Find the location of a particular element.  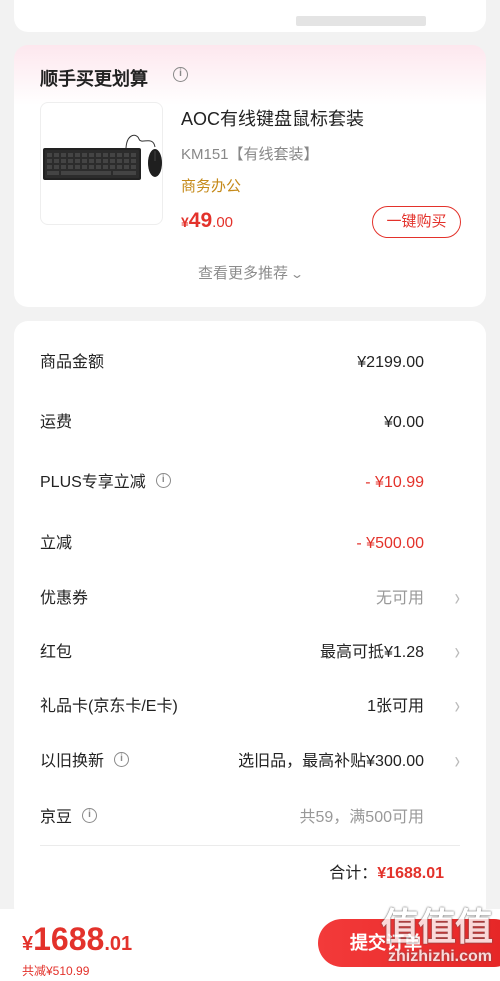

row-label: PLUS专享立减 i is located at coordinates (105, 483).